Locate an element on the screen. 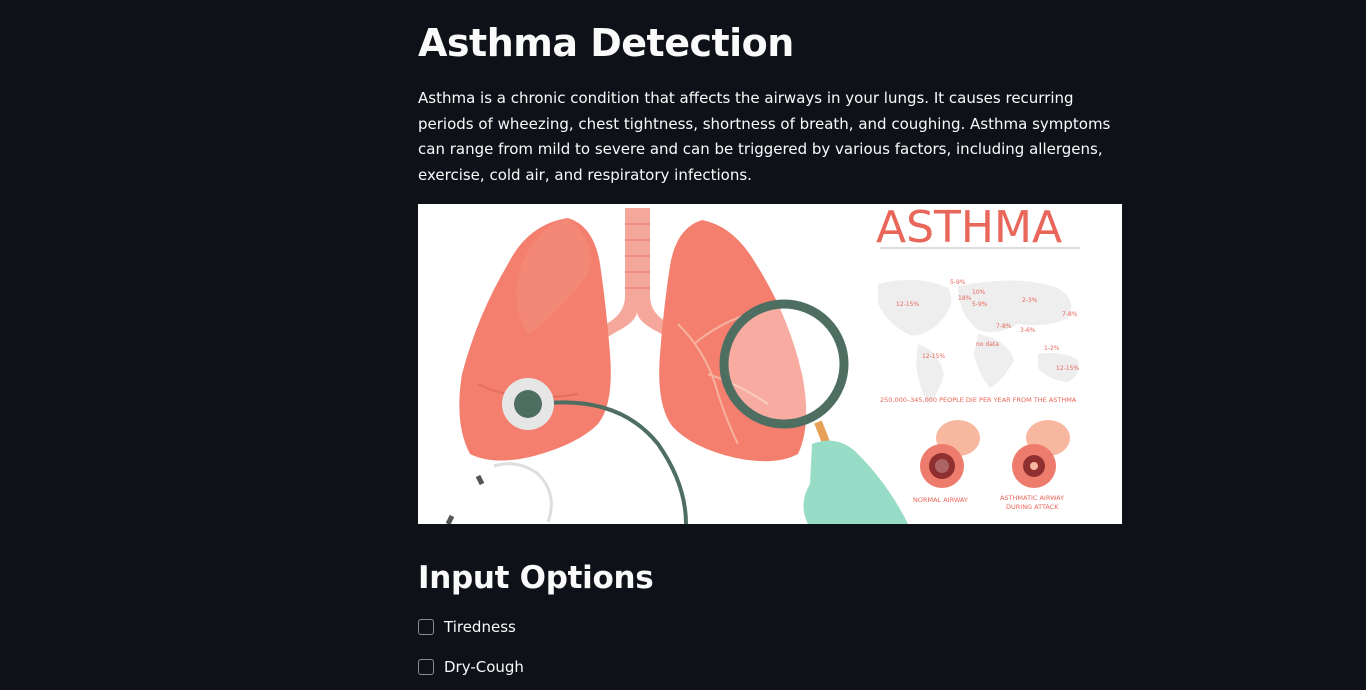 Image resolution: width=1366 pixels, height=690 pixels. hero-heading: ASTHMA is located at coordinates (969, 228).